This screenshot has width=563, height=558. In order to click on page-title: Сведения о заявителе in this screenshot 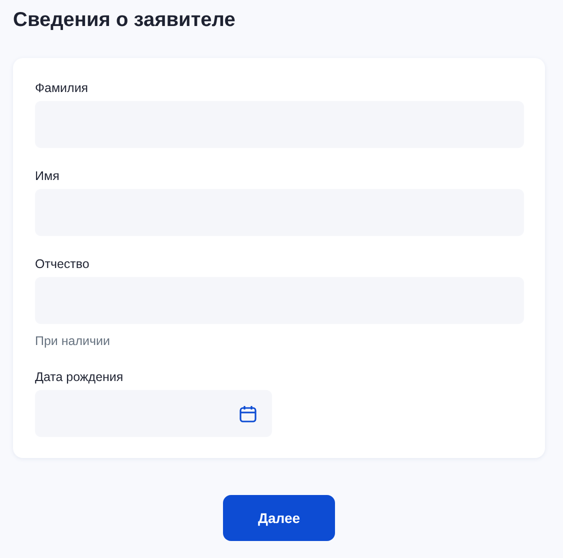, I will do `click(124, 20)`.